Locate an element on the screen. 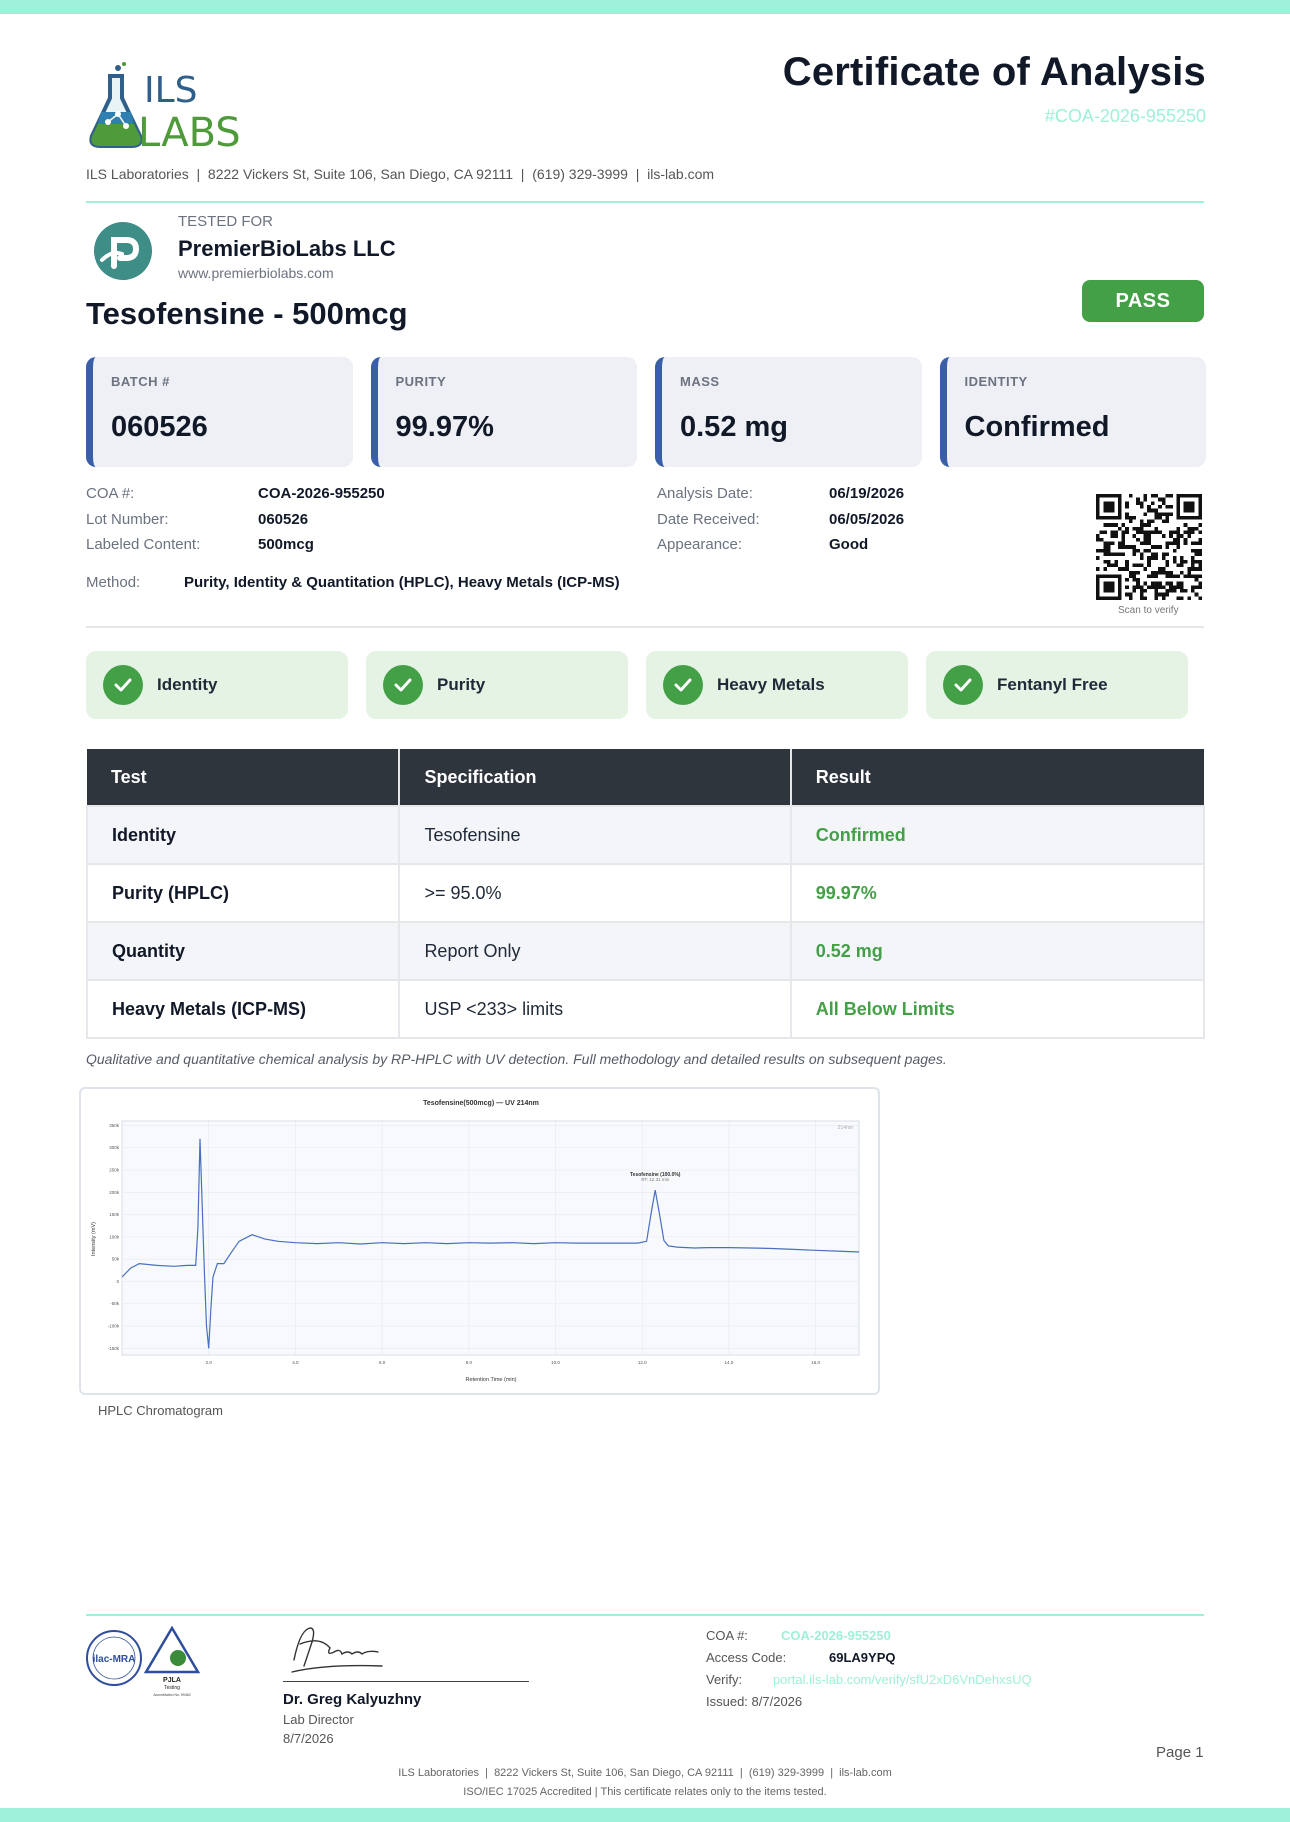 The height and width of the screenshot is (1822, 1290). ilac-mra-mark: ilac-MRA is located at coordinates (114, 1659).